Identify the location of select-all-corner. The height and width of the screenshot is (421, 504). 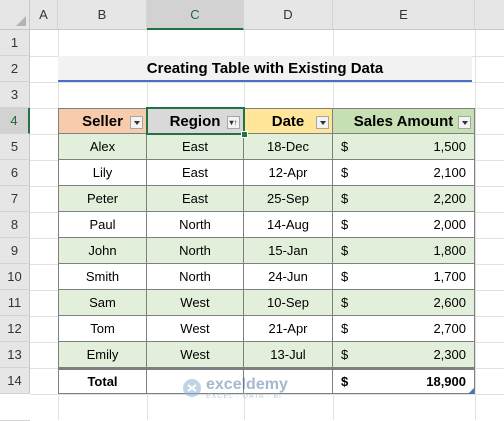
(15, 15).